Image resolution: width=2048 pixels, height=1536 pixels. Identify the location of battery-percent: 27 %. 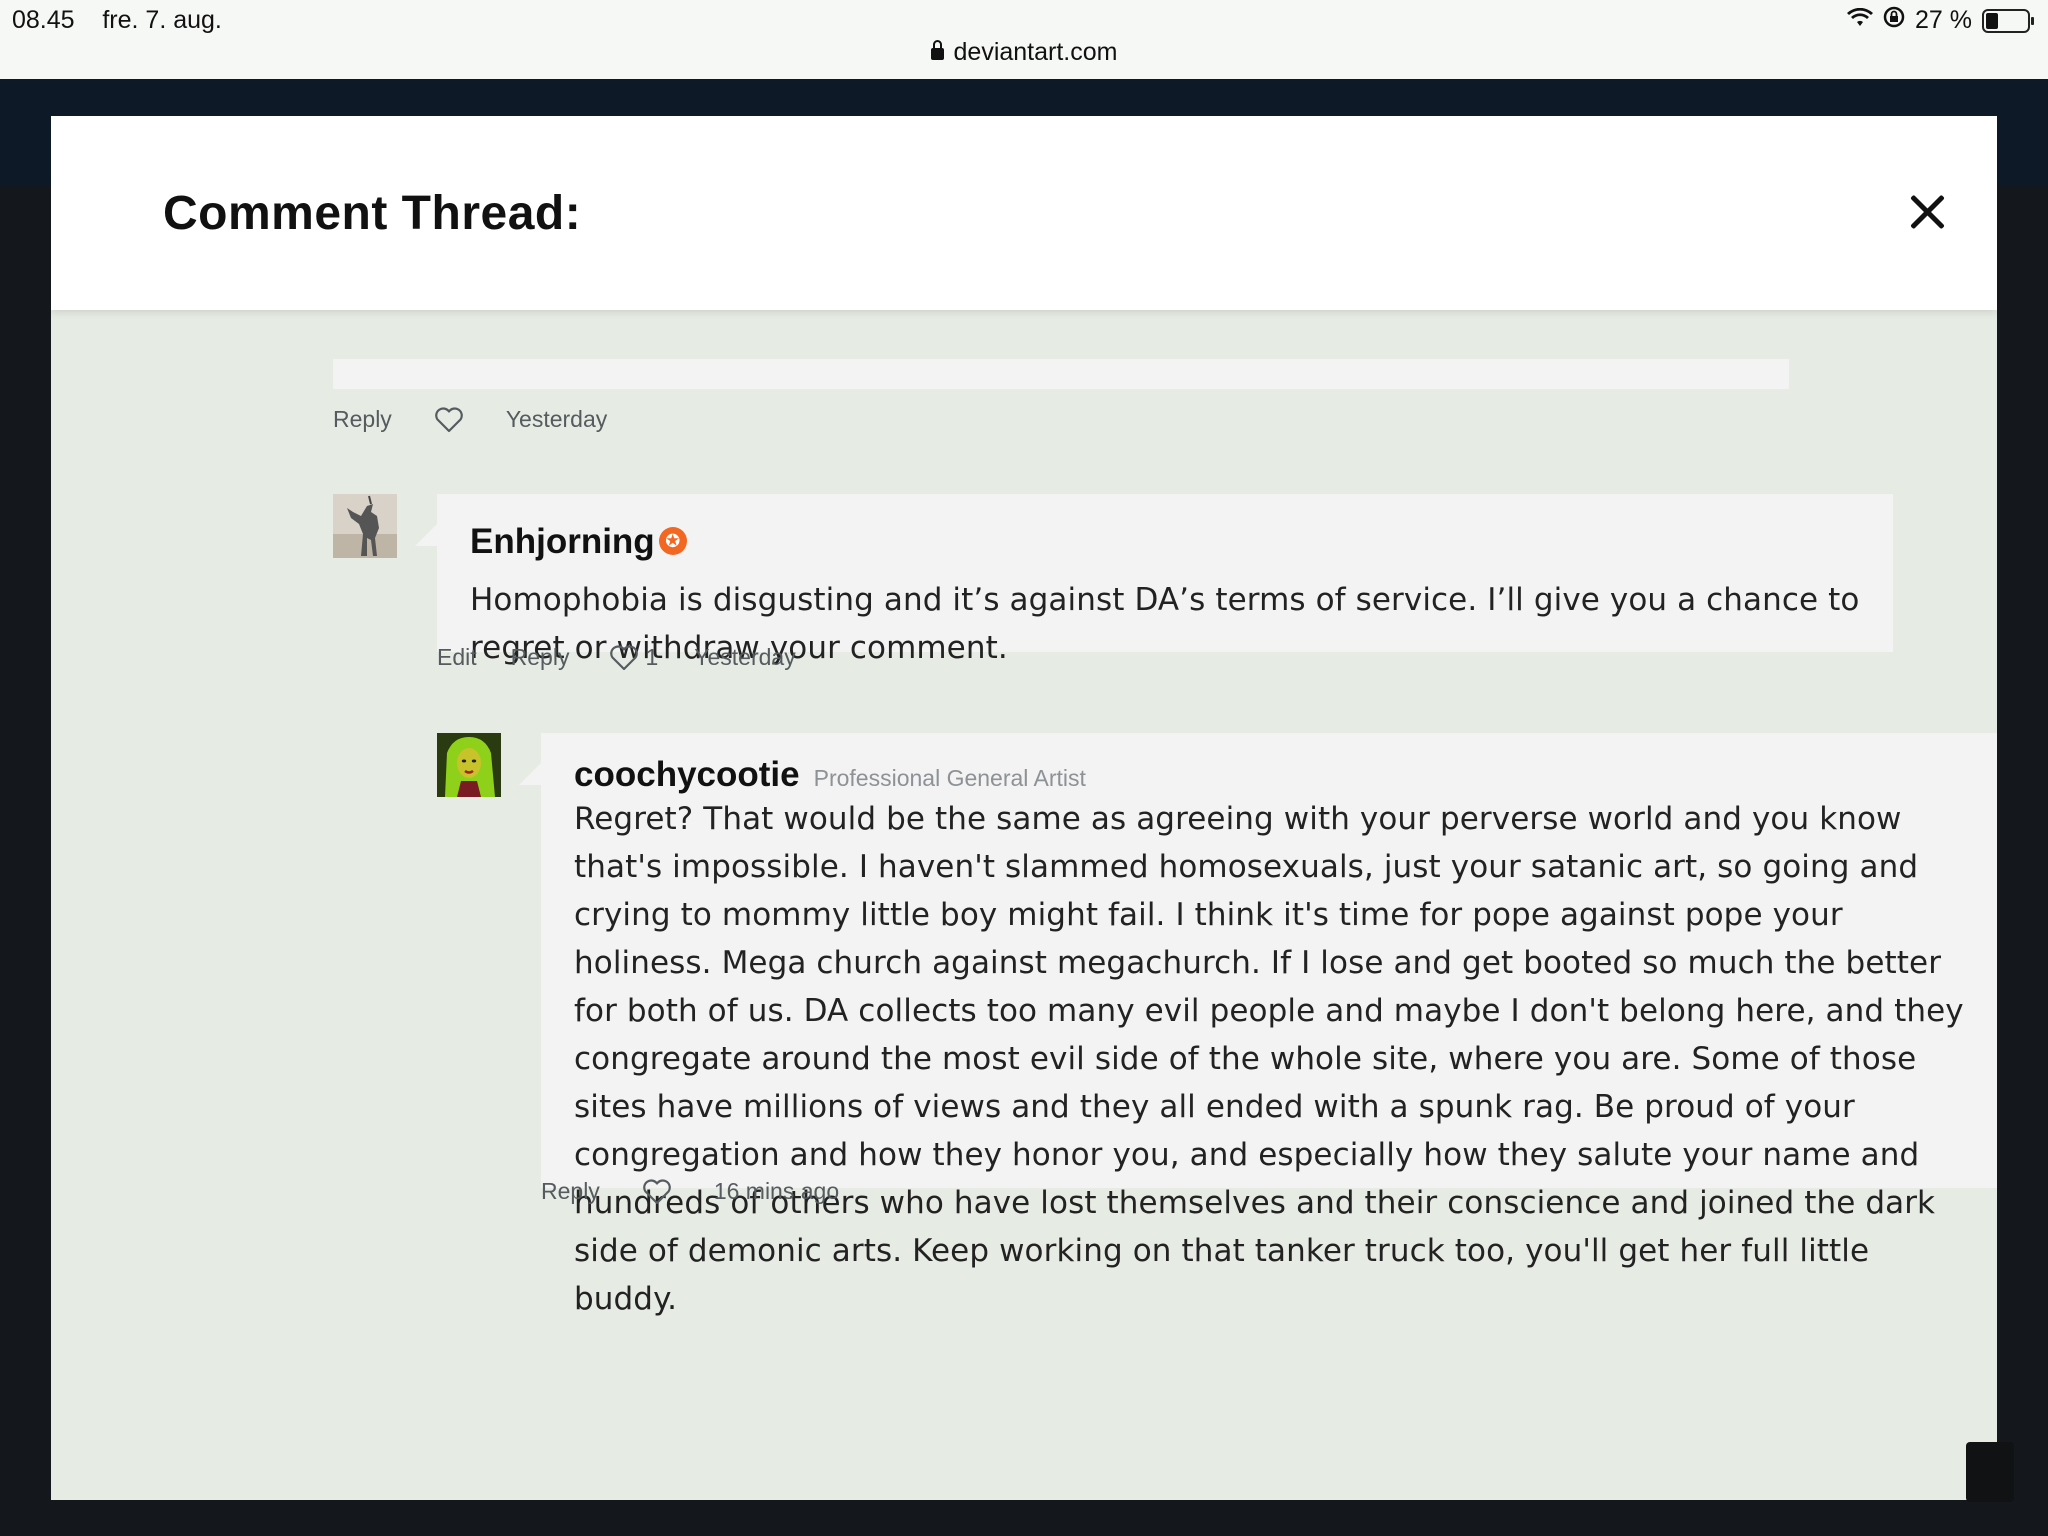
(1943, 20).